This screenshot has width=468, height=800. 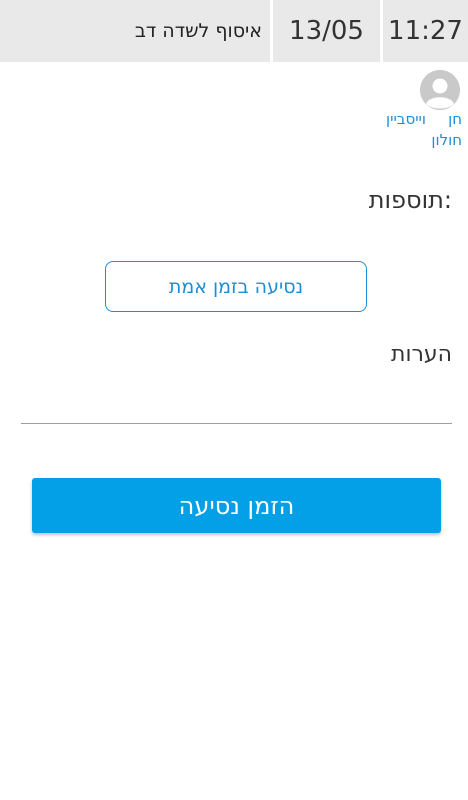 I want to click on order-ride-button: הזמן נסיעה, so click(x=236, y=505).